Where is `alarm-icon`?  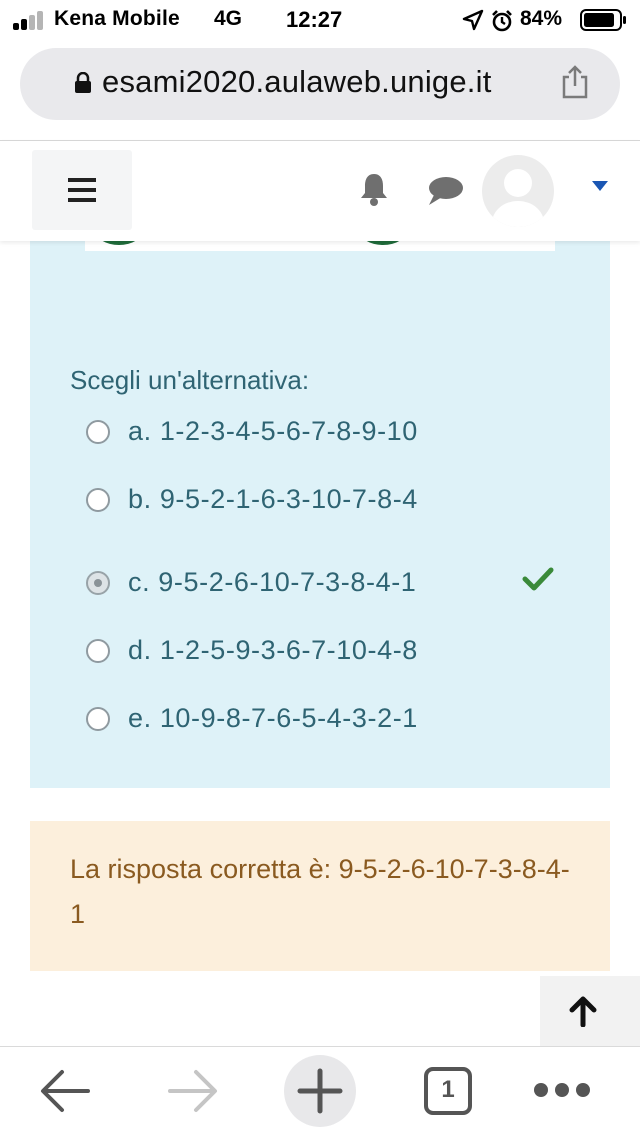 alarm-icon is located at coordinates (502, 21).